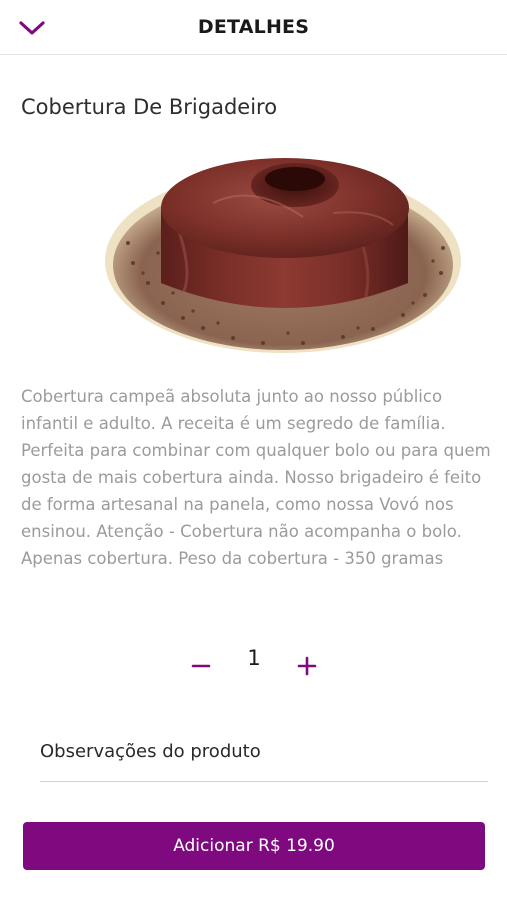 The image size is (507, 900). Describe the element at coordinates (150, 751) in the screenshot. I see `product-notes-label: Observações do produto` at that location.